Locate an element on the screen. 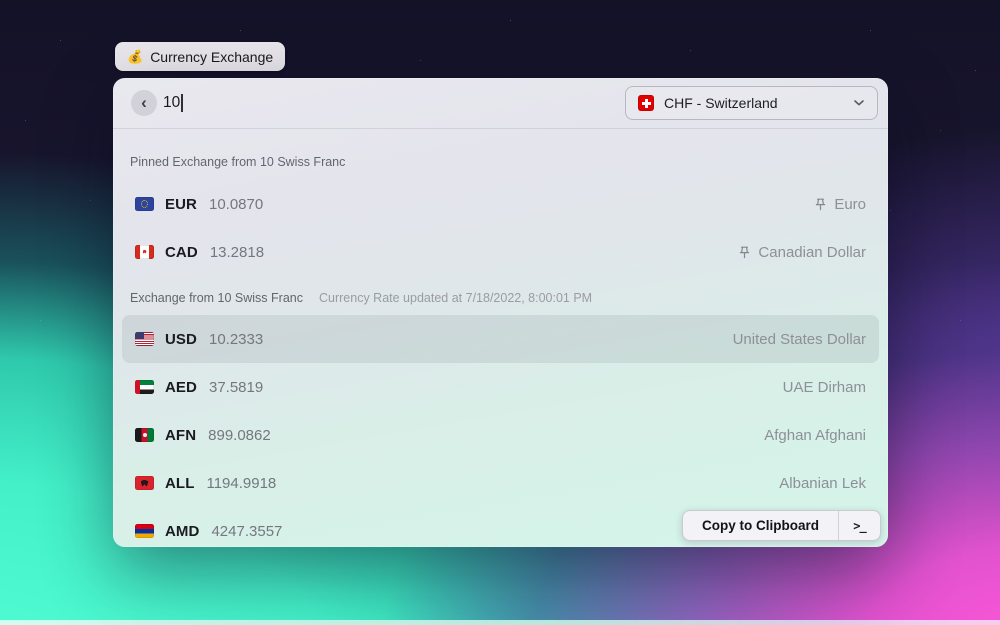 The image size is (1000, 625). amount-input: 10 is located at coordinates (173, 103).